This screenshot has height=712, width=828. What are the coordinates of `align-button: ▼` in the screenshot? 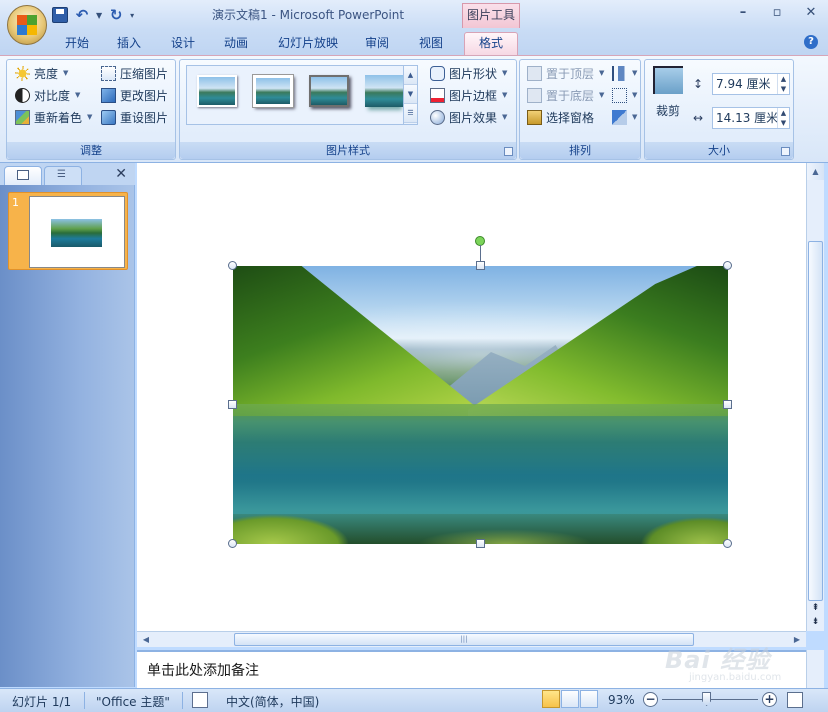 It's located at (624, 73).